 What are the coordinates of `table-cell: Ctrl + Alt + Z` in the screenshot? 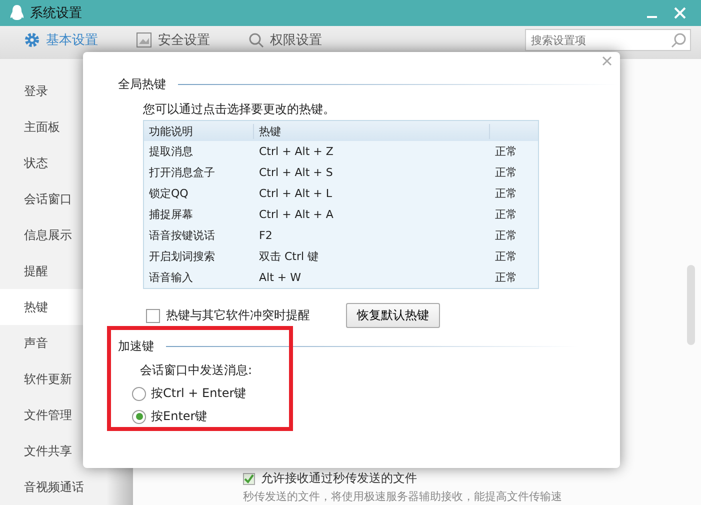 It's located at (372, 151).